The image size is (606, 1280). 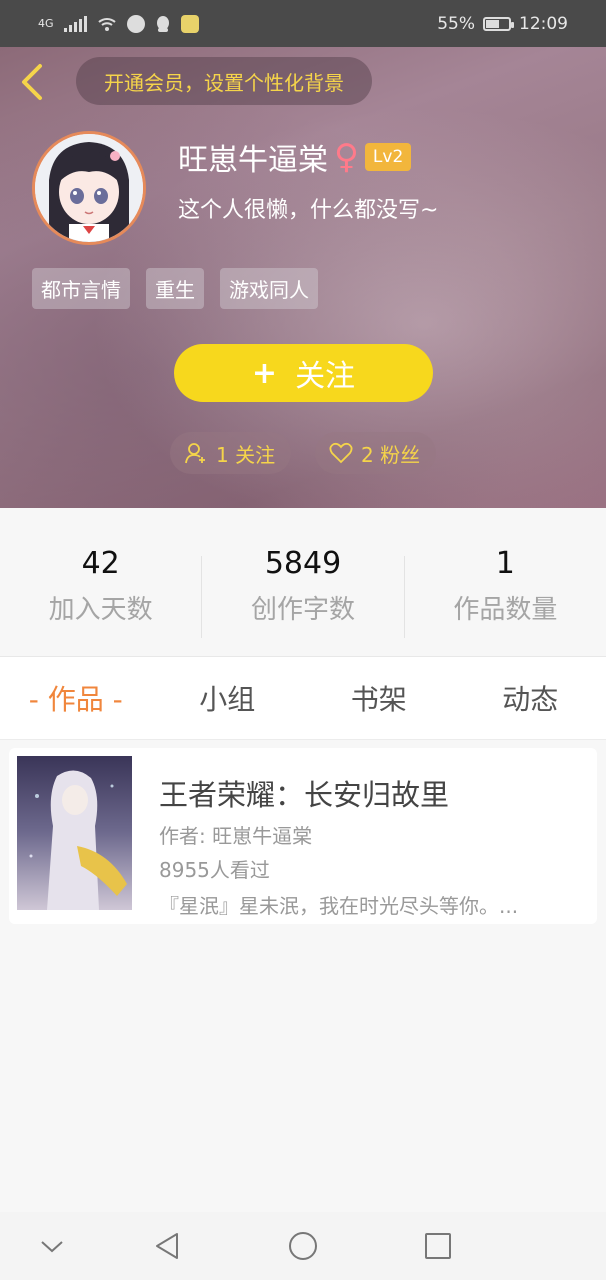 I want to click on following-count: 1 关注, so click(x=246, y=454).